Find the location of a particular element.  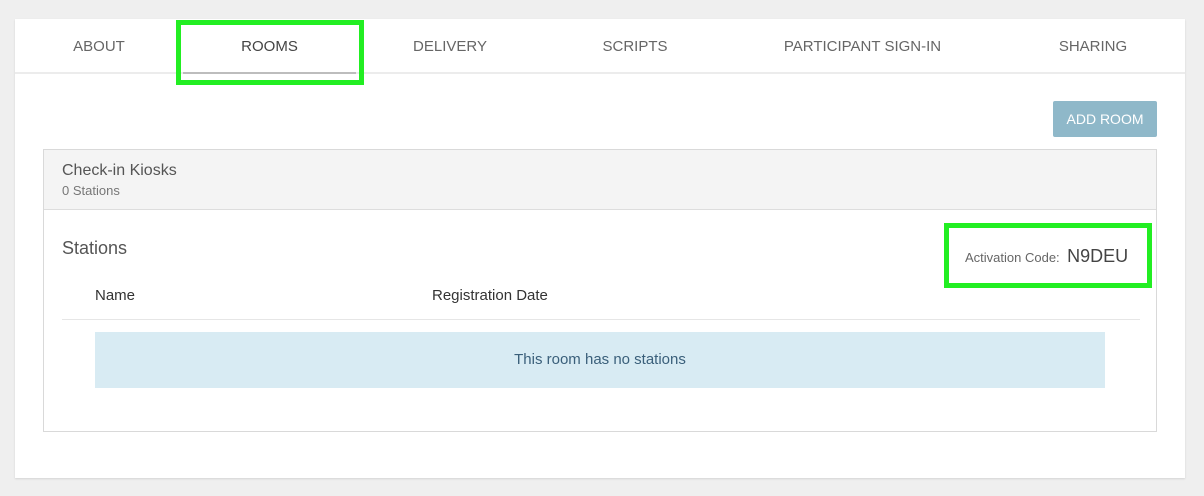

add-room-button: Add Room is located at coordinates (1105, 119).